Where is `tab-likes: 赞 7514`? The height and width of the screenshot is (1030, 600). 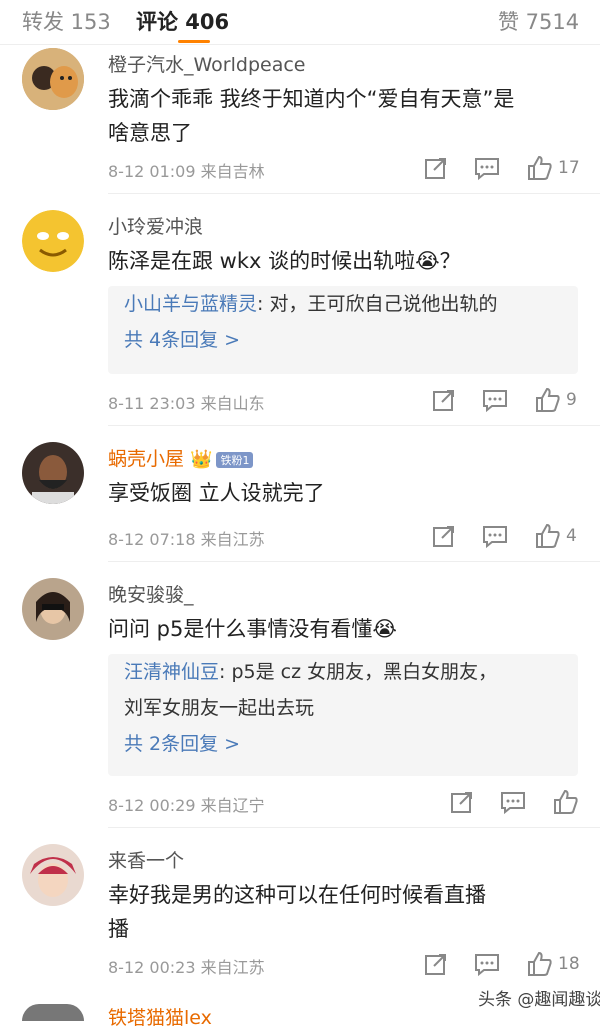 tab-likes: 赞 7514 is located at coordinates (538, 21).